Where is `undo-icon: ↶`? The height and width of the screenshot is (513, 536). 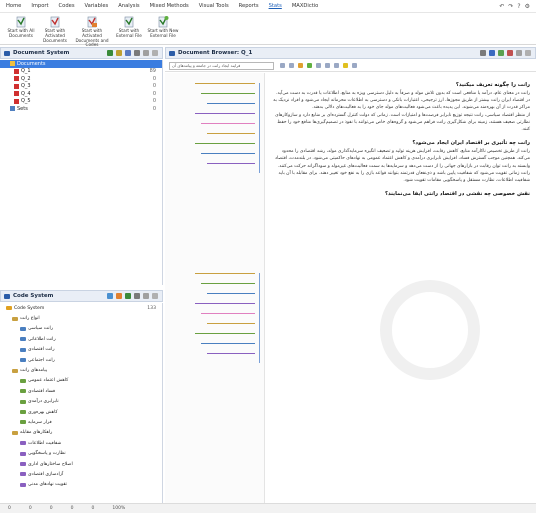 undo-icon: ↶ is located at coordinates (501, 6).